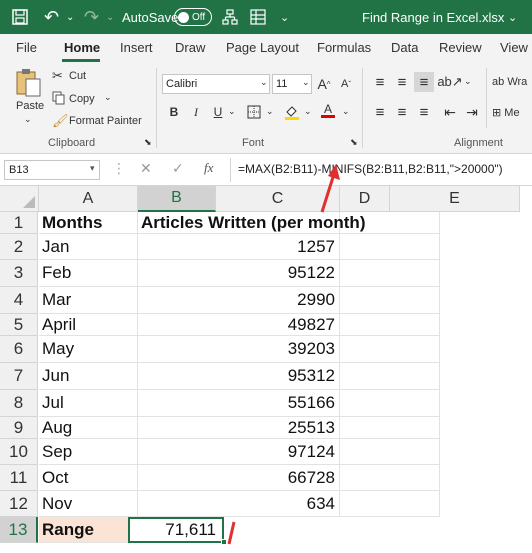  What do you see at coordinates (19, 273) in the screenshot?
I see `row-header: 3` at bounding box center [19, 273].